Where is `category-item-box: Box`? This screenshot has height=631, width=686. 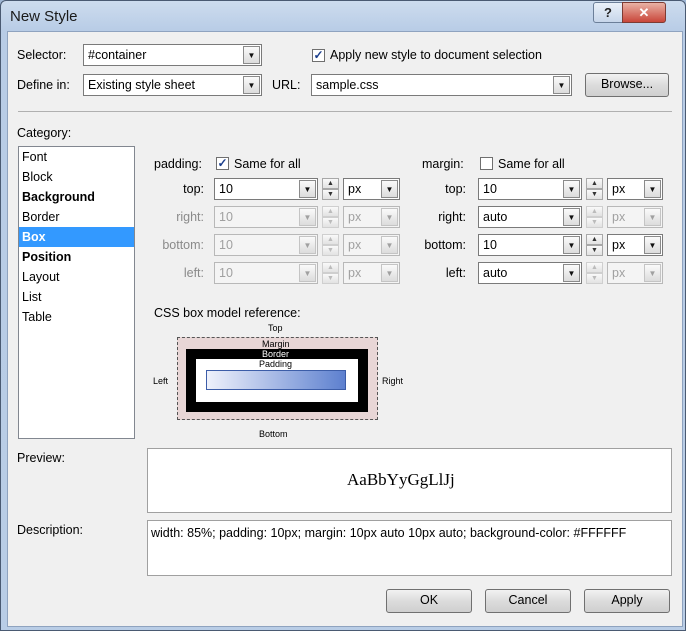
category-item-box: Box is located at coordinates (76, 237).